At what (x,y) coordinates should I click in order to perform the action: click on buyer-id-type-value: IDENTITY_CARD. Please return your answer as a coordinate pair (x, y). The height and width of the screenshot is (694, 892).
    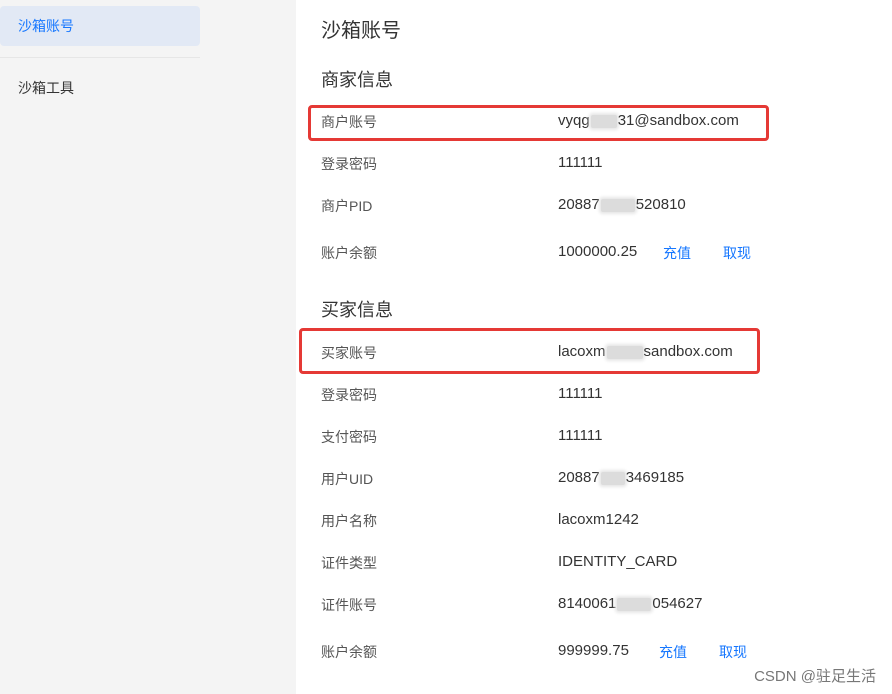
    Looking at the image, I should click on (618, 561).